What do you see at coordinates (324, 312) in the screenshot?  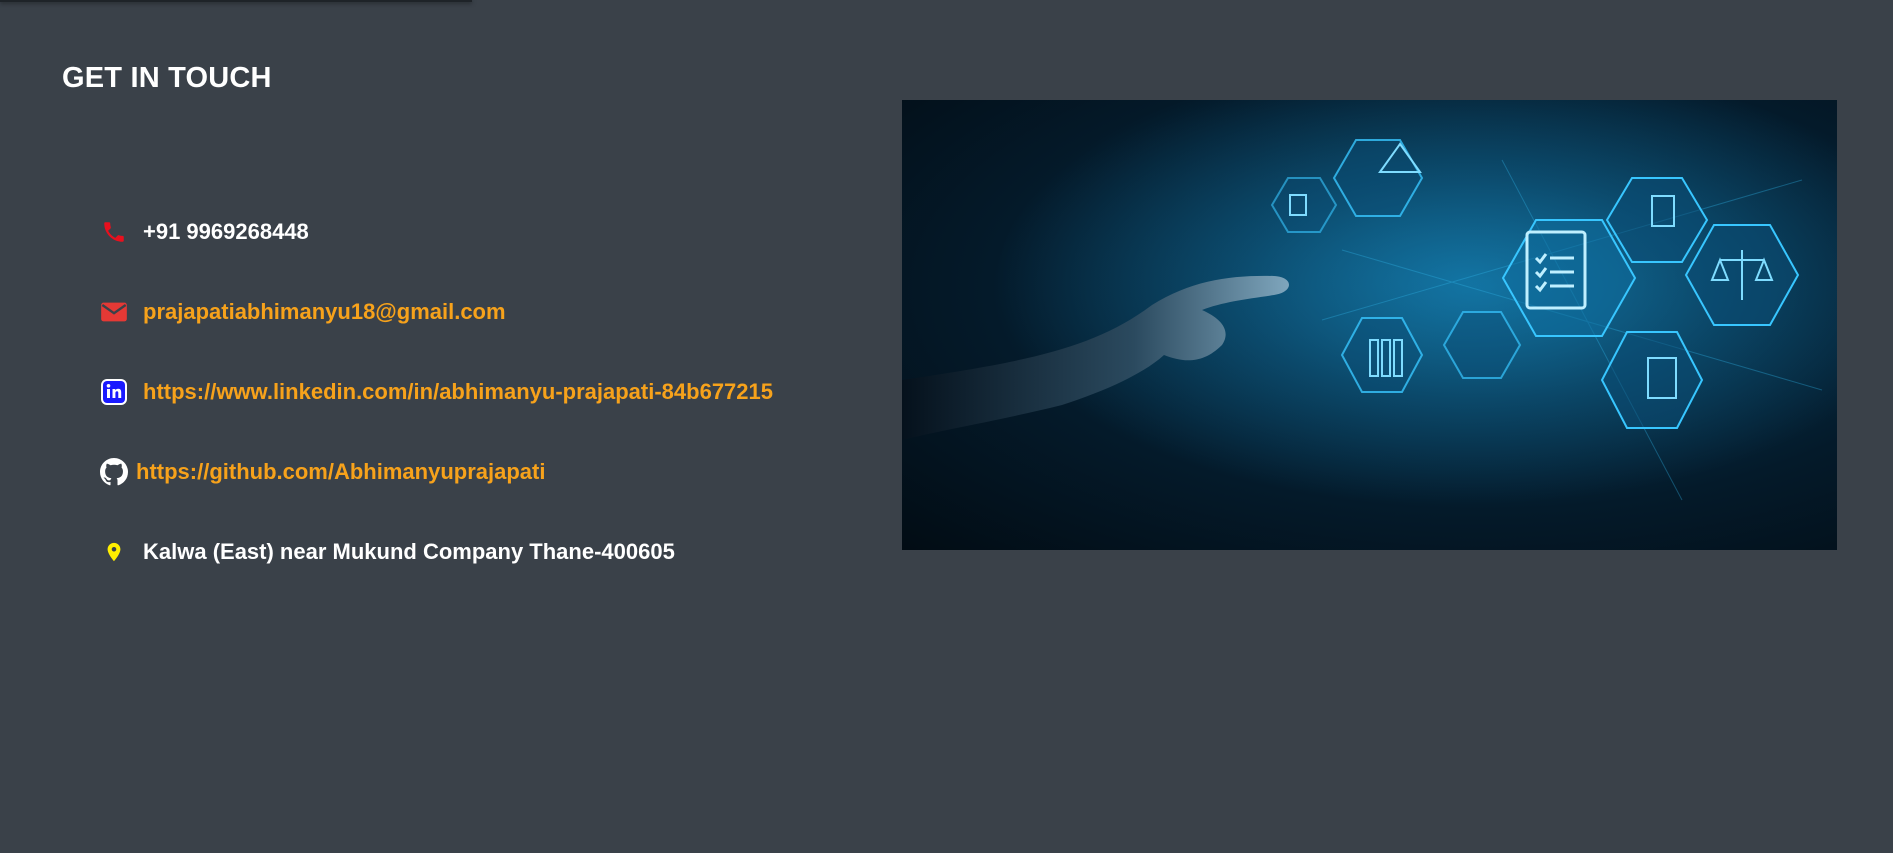 I see `email-link: prajapatiabhimanyu18@gmail.com` at bounding box center [324, 312].